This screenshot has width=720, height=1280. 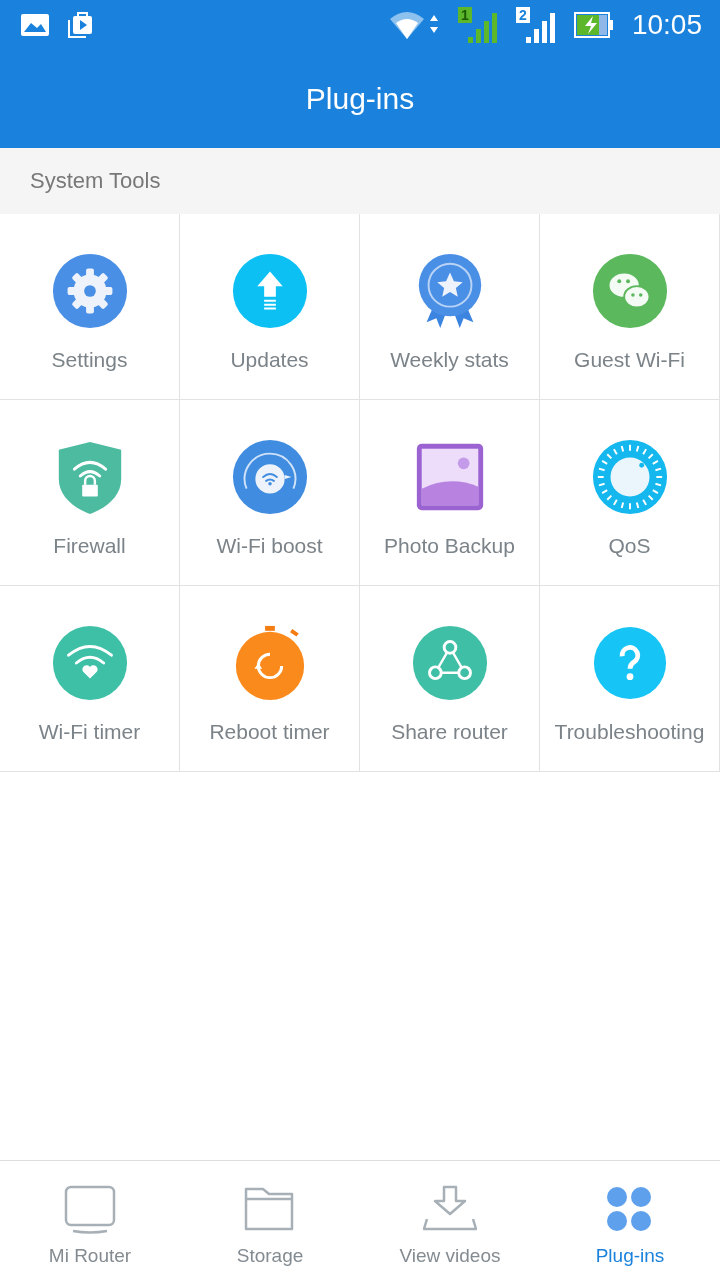 What do you see at coordinates (449, 663) in the screenshot?
I see `share-nodes-icon` at bounding box center [449, 663].